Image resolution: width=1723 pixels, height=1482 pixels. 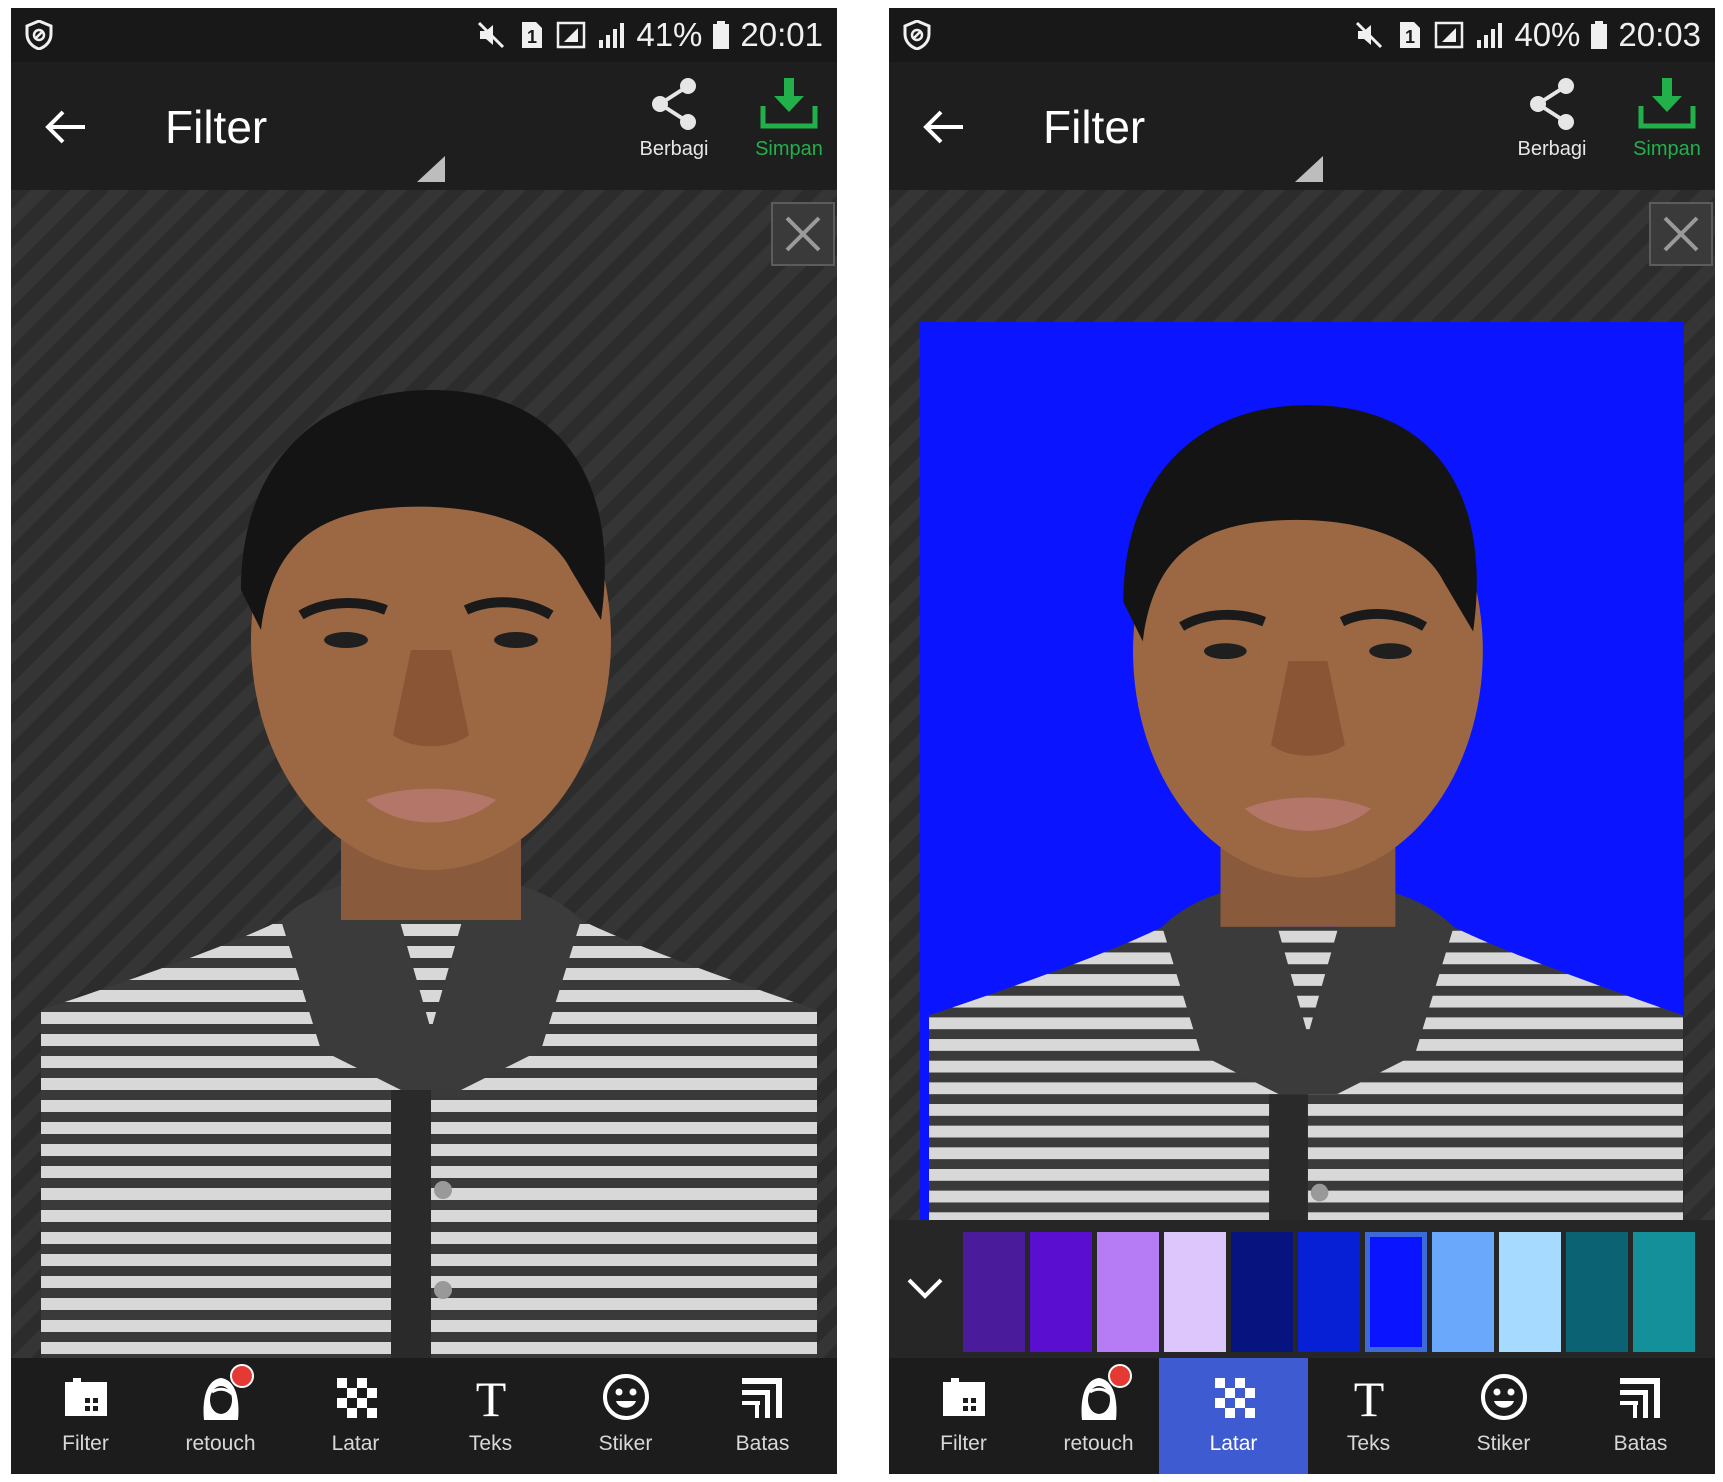 I want to click on battery-percent: 40%, so click(x=1547, y=34).